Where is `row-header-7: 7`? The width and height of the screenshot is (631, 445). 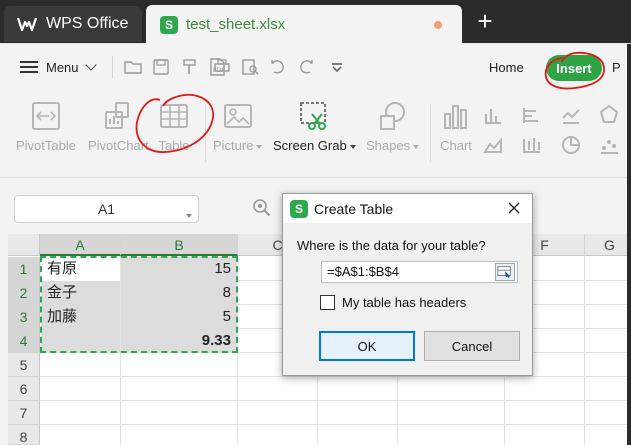
row-header-7: 7 is located at coordinates (24, 413).